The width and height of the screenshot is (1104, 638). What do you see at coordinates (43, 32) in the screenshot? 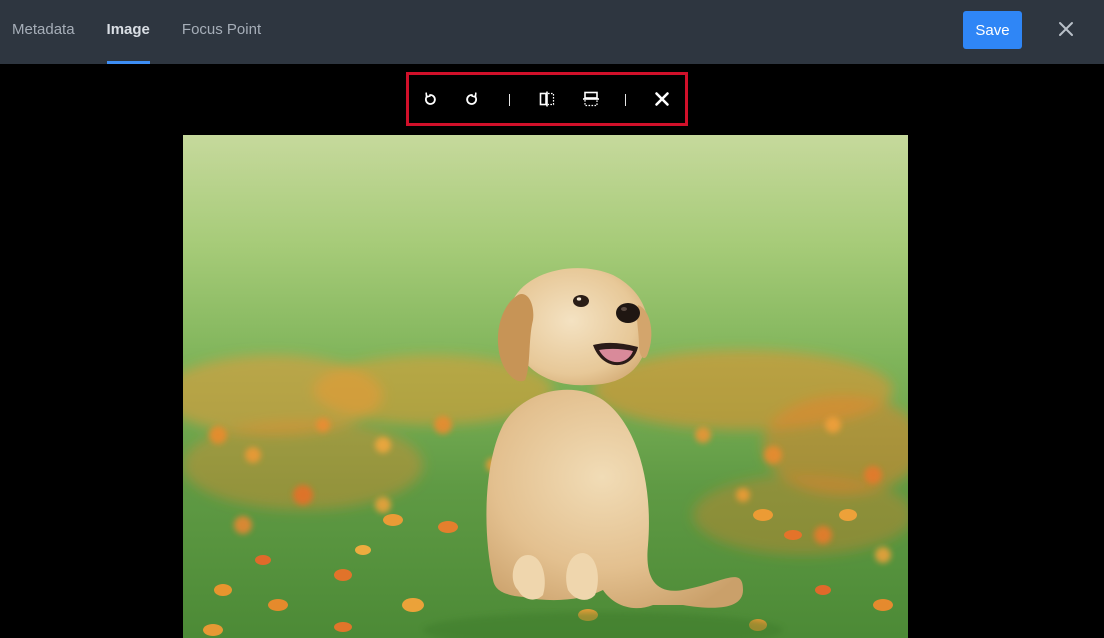
I see `tab-metadata: Metadata` at bounding box center [43, 32].